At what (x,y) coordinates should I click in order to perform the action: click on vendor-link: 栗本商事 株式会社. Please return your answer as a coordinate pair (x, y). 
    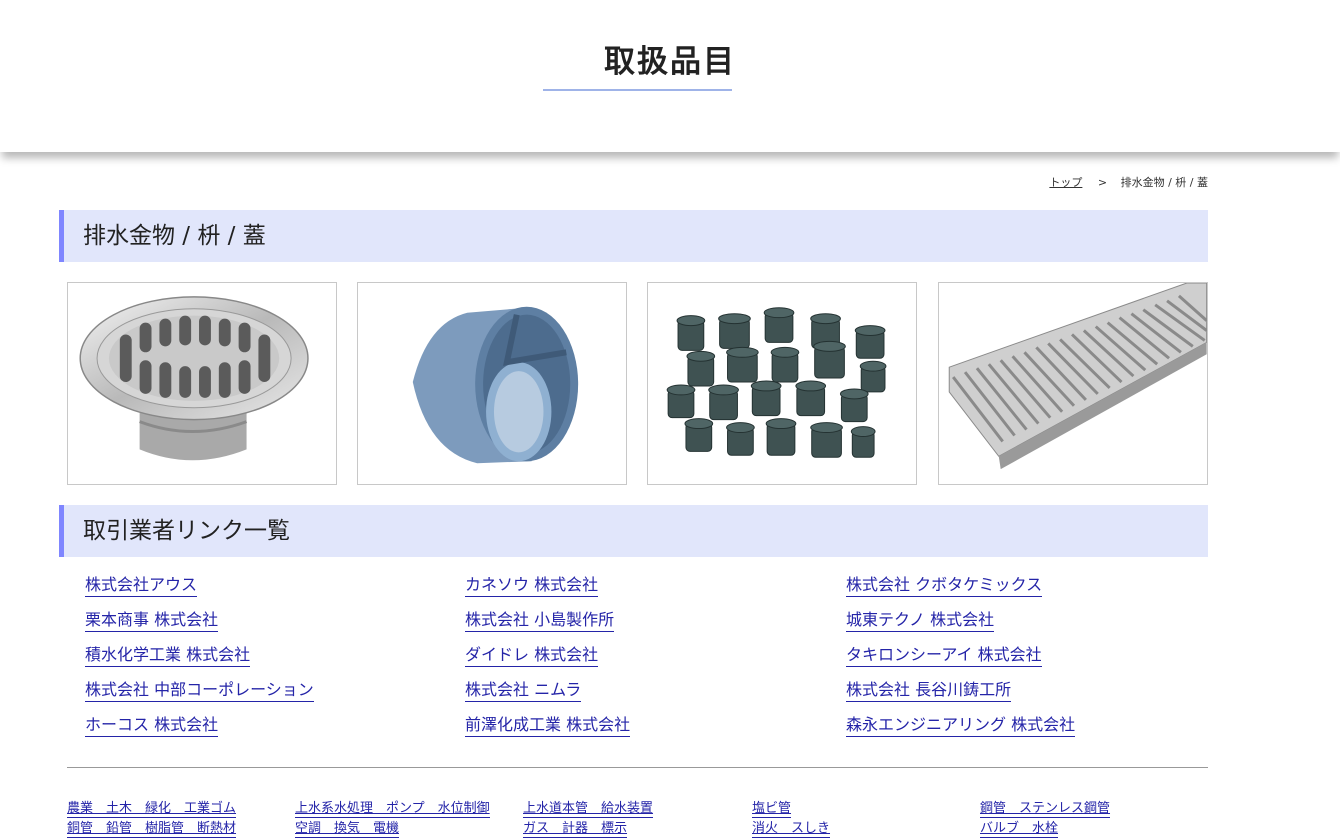
    Looking at the image, I should click on (152, 621).